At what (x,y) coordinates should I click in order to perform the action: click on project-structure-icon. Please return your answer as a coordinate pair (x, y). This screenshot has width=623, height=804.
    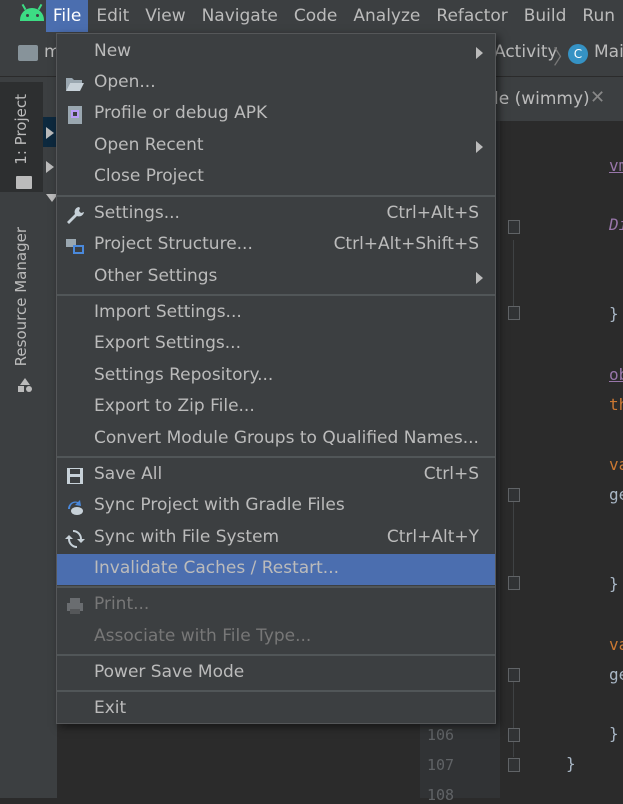
    Looking at the image, I should click on (75, 246).